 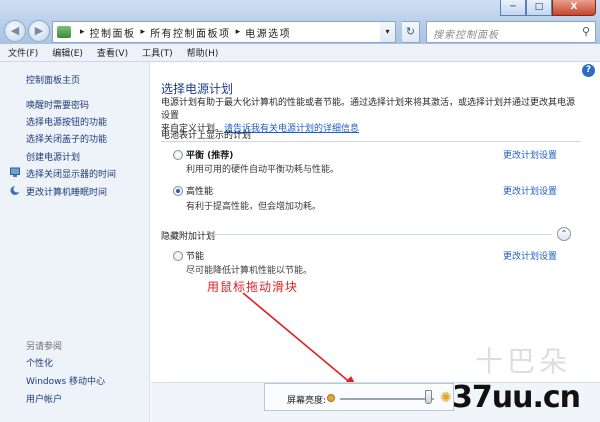 I want to click on maximize-button: □, so click(x=539, y=8).